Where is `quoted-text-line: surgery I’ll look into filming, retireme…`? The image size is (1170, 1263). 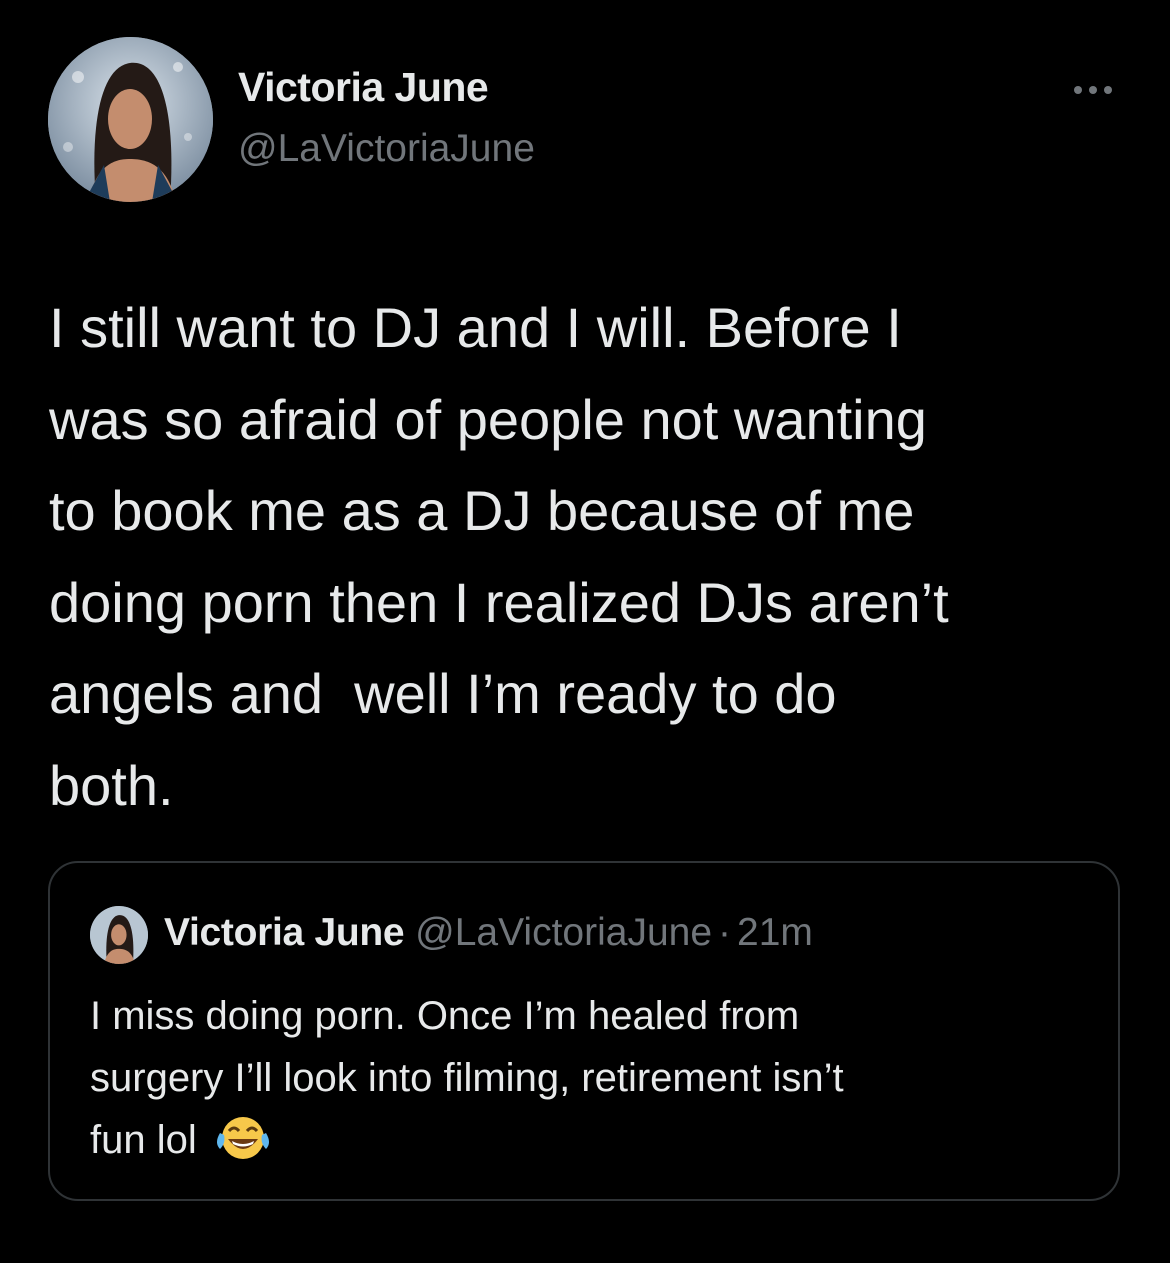
quoted-text-line: surgery I’ll look into filming, retireme… is located at coordinates (467, 1078).